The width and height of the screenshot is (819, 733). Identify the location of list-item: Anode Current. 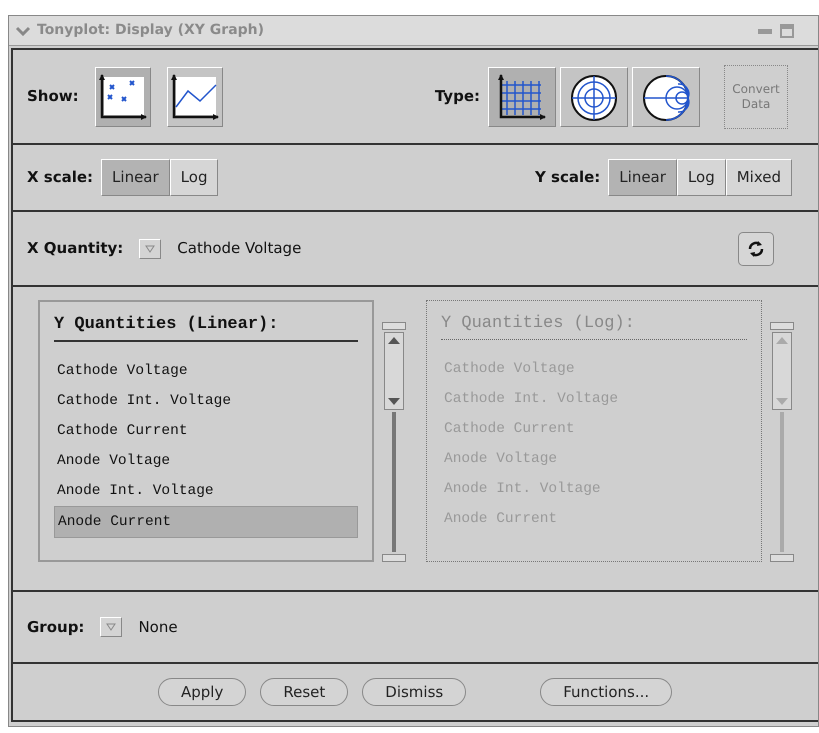
(206, 522).